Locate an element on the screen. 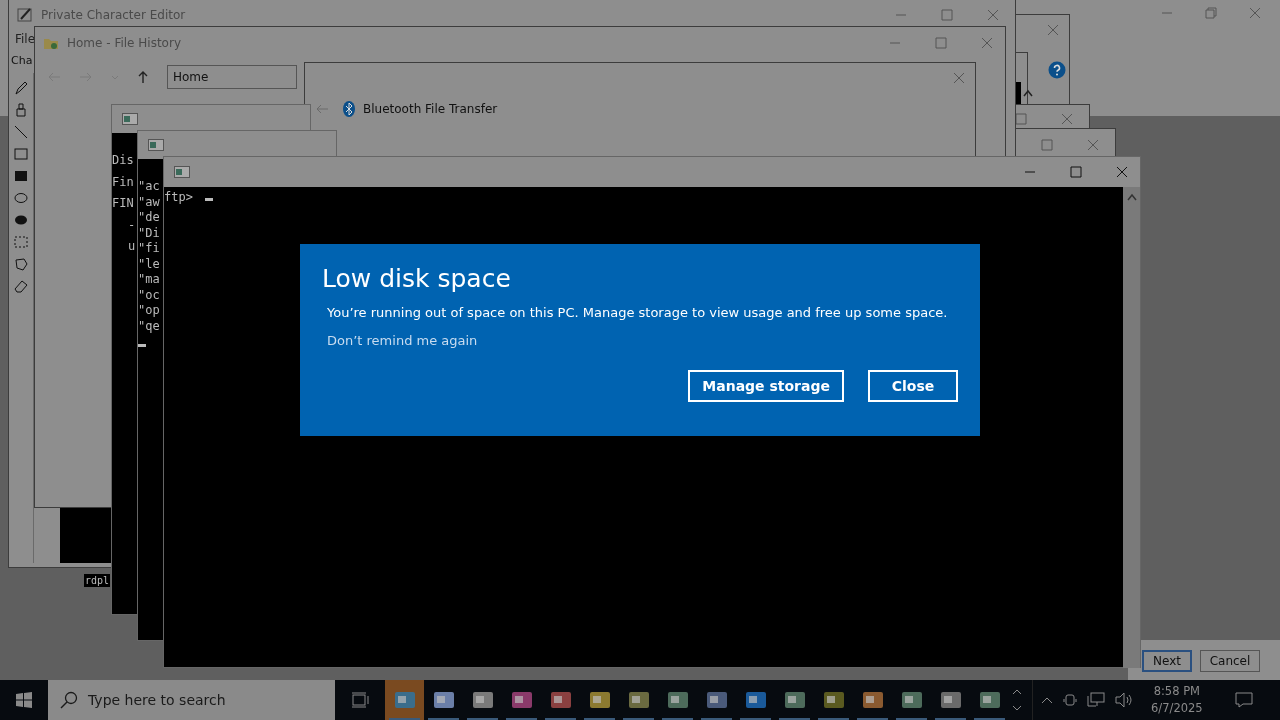 The image size is (1280, 720). console-text: "qe is located at coordinates (149, 326).